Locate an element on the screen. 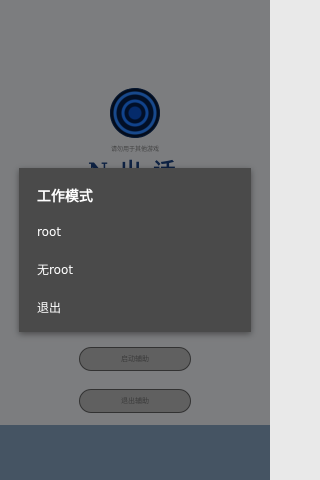  option-exit: 退出 is located at coordinates (135, 308).